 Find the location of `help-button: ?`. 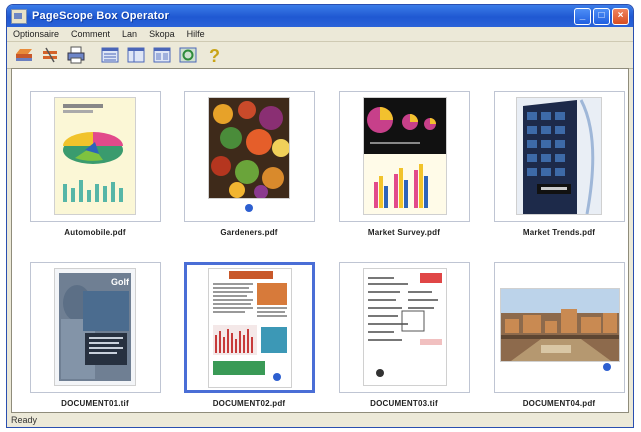

help-button: ? is located at coordinates (214, 55).